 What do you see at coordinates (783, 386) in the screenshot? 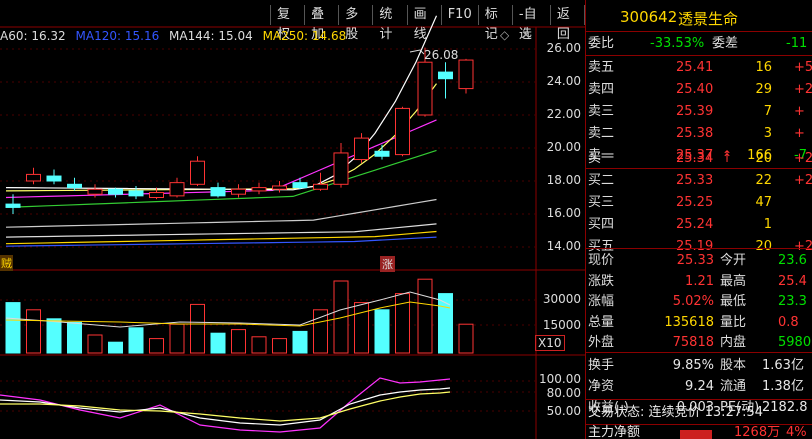
I see `stat-value: 1.38亿` at bounding box center [783, 386].